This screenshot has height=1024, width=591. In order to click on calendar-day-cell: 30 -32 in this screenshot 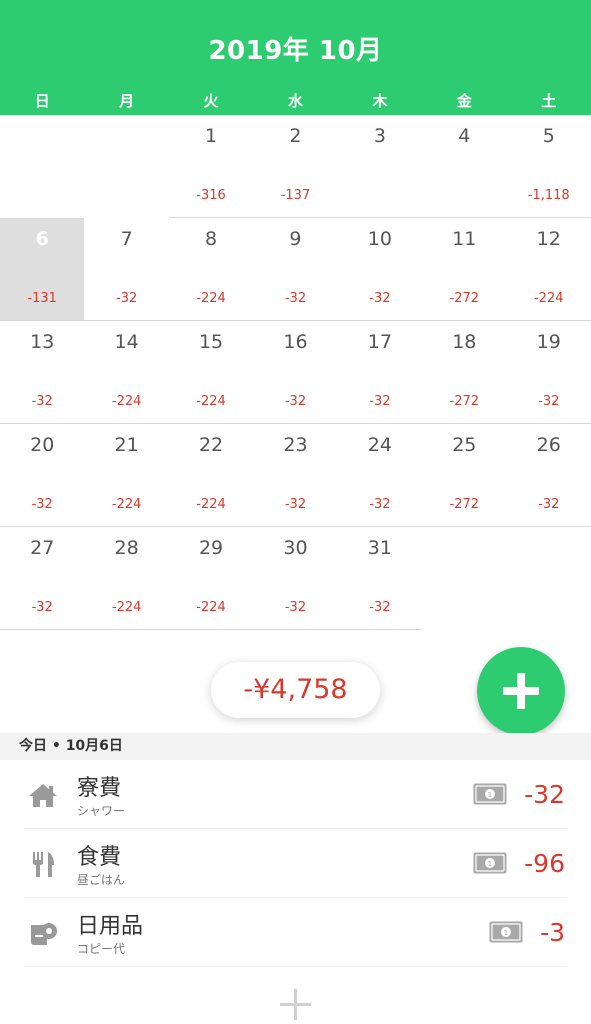, I will do `click(295, 578)`.